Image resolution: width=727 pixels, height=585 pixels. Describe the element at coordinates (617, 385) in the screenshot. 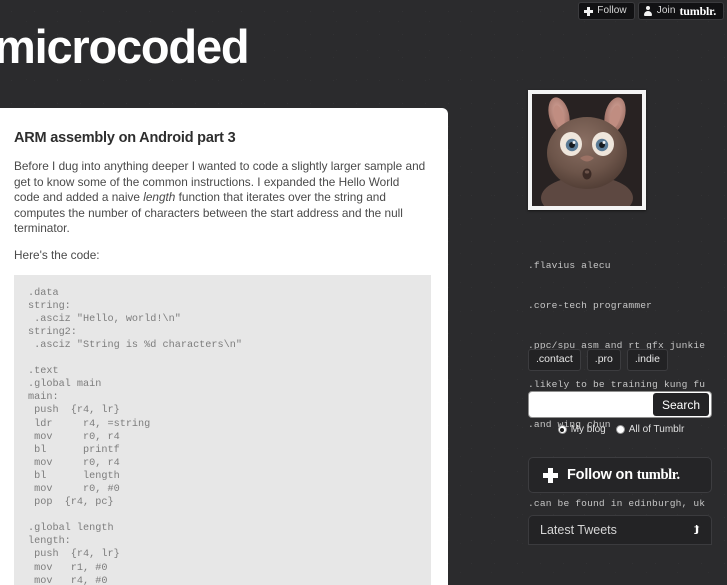

I see `bio-line: .likely to be training kung fu` at that location.